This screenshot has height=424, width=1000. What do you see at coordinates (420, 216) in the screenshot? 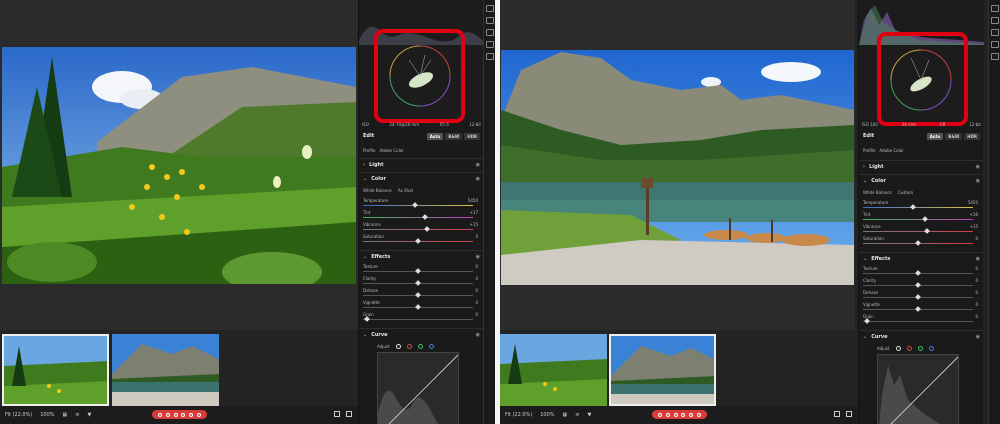
I see `slider-tint: Tint +17` at bounding box center [420, 216].